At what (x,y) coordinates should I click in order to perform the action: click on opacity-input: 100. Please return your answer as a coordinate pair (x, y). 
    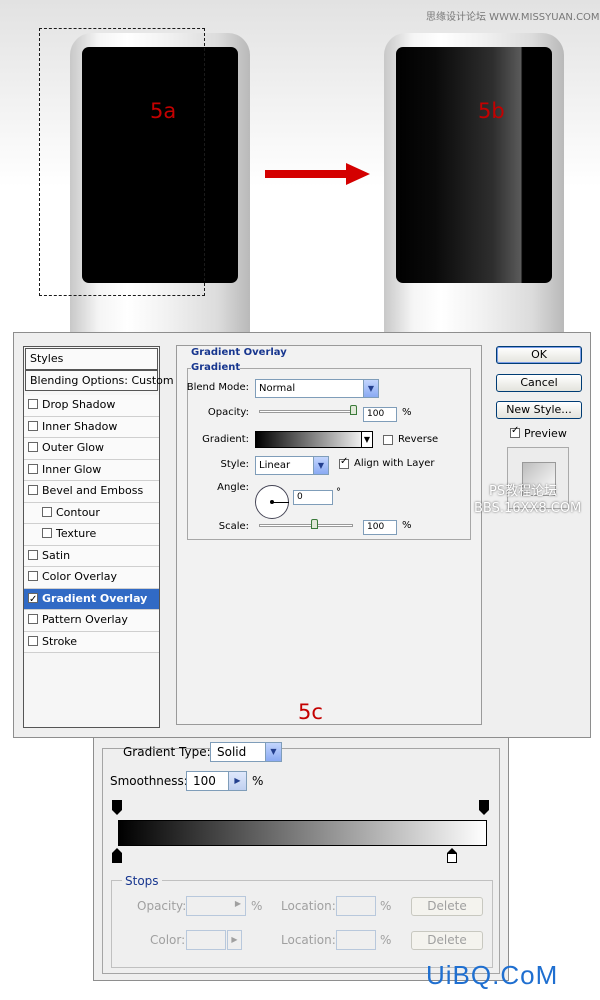
    Looking at the image, I should click on (380, 414).